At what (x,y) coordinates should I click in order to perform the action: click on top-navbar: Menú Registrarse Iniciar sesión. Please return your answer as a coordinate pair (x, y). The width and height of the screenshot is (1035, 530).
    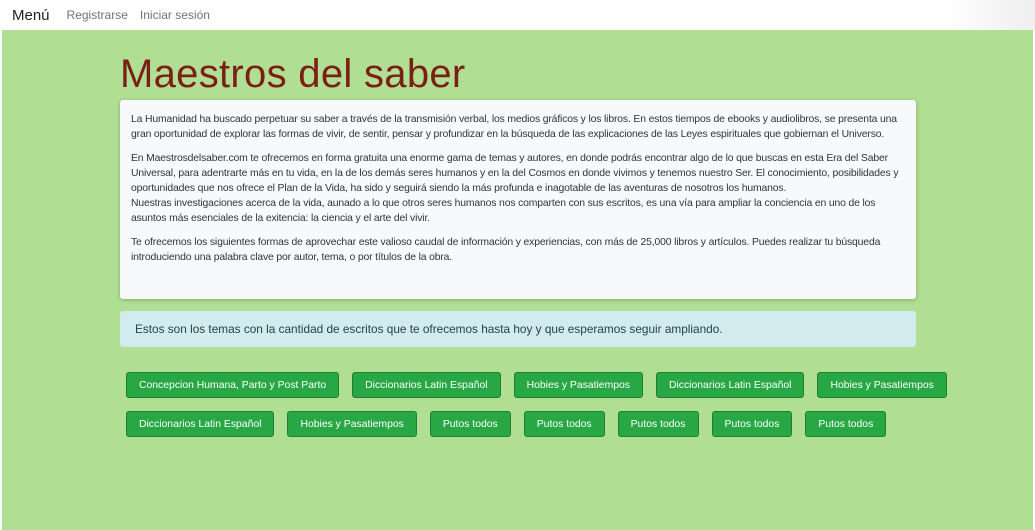
    Looking at the image, I should click on (517, 15).